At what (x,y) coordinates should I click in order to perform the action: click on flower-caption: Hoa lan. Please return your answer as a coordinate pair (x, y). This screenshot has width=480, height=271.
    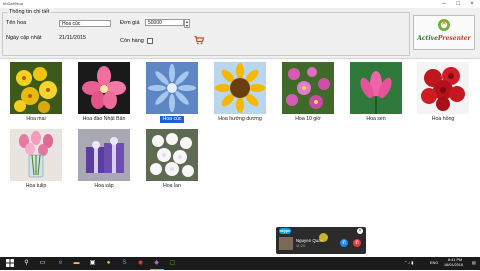
    Looking at the image, I should click on (172, 186).